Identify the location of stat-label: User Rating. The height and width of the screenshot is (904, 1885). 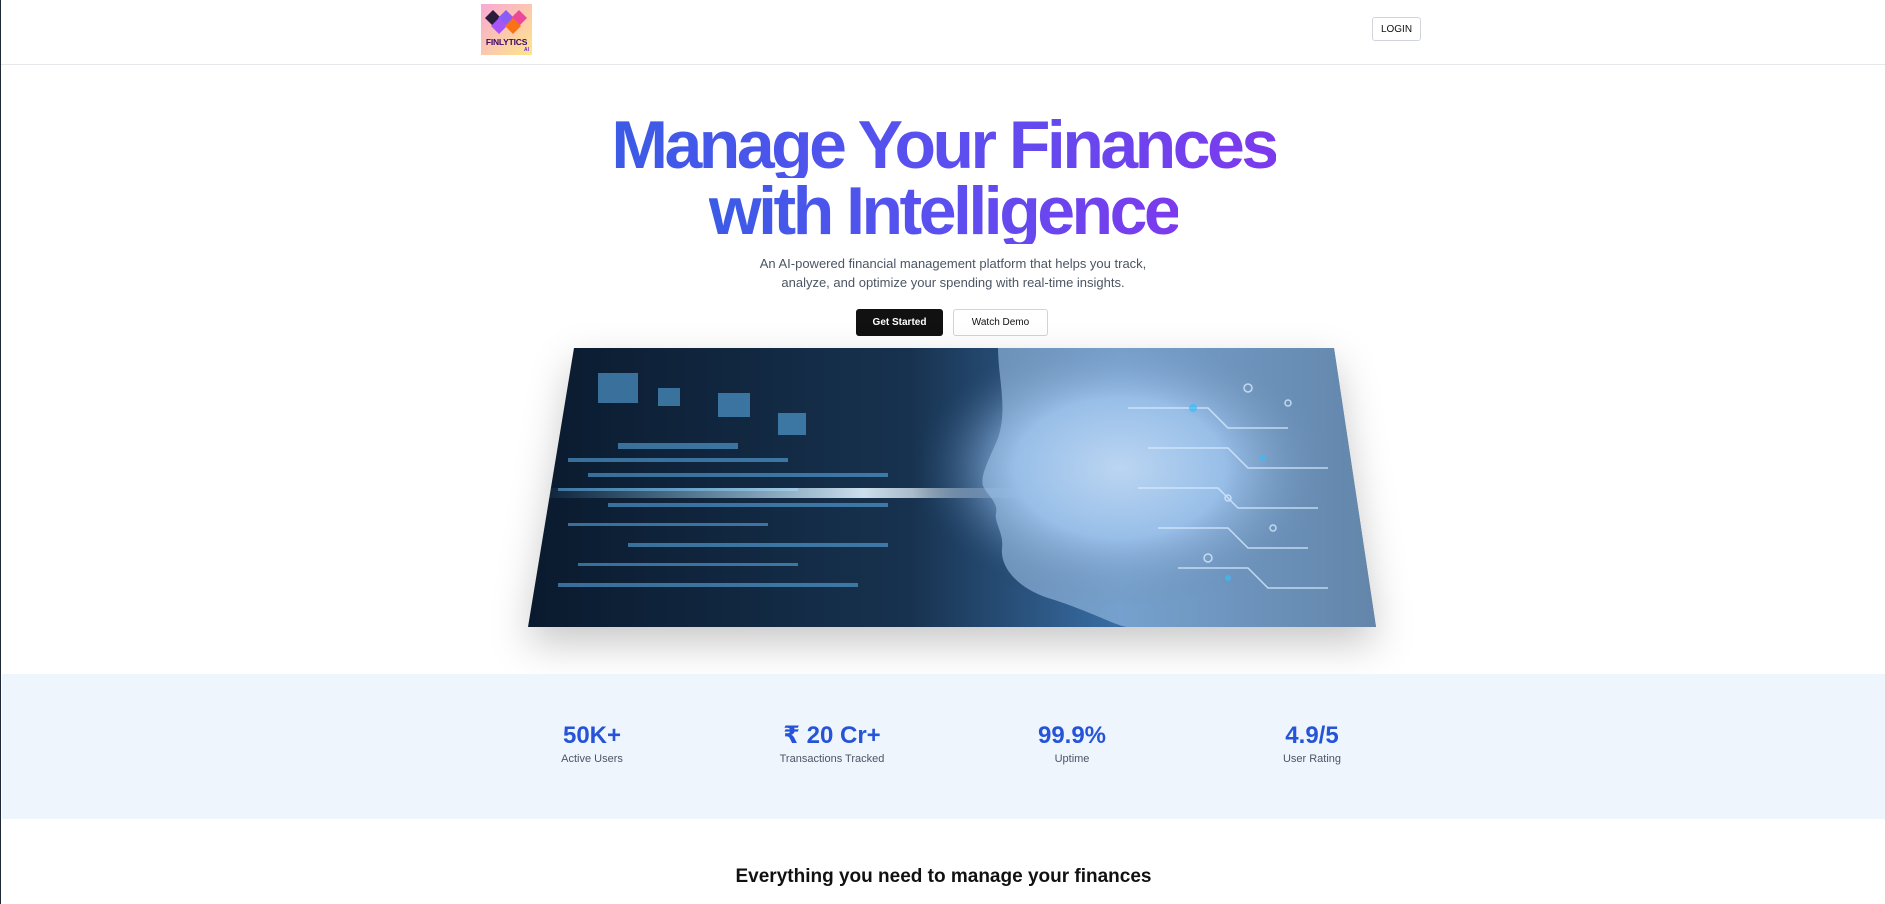
(1312, 759).